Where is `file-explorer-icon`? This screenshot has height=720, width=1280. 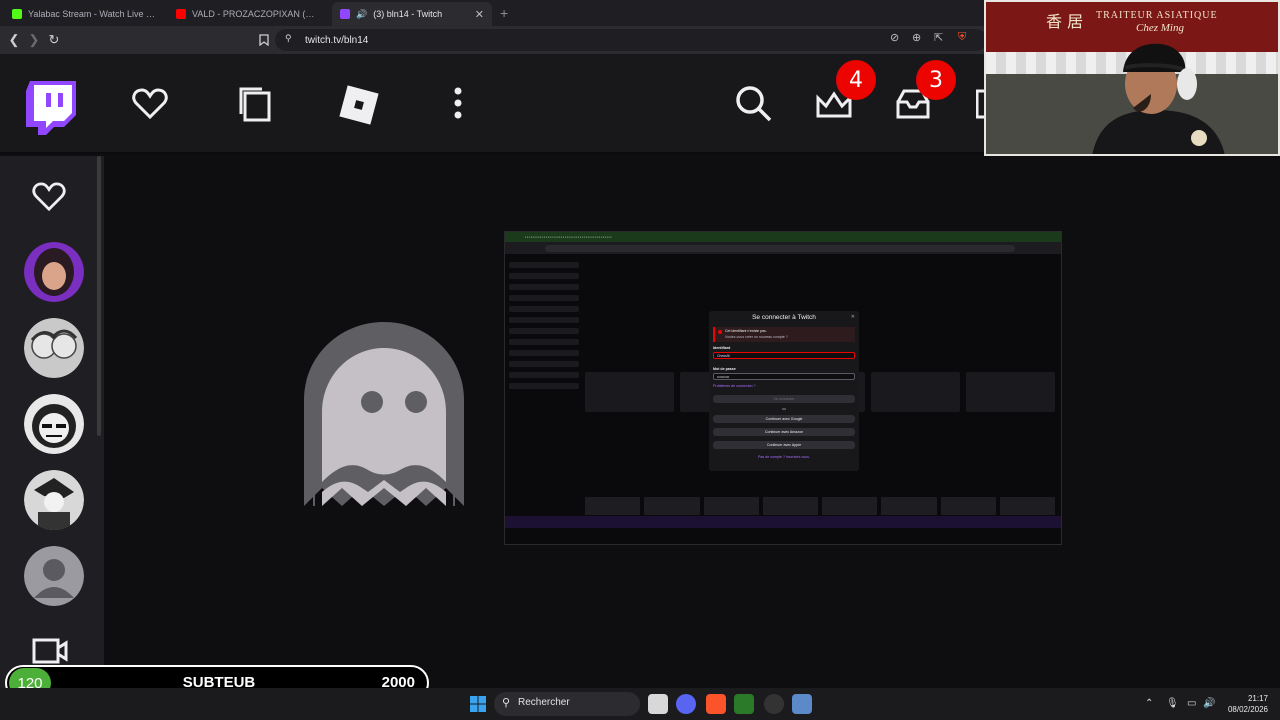
file-explorer-icon is located at coordinates (658, 704).